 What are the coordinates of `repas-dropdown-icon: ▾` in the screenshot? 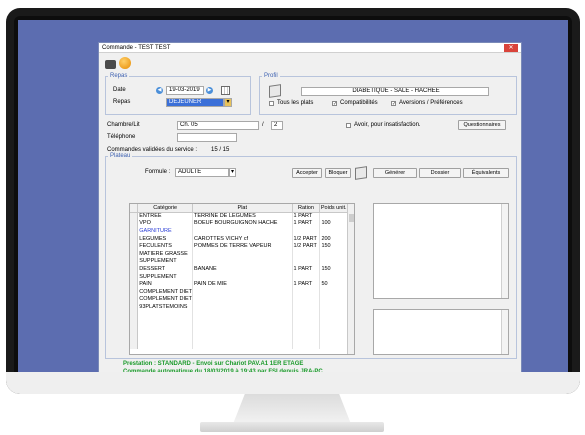 It's located at (228, 102).